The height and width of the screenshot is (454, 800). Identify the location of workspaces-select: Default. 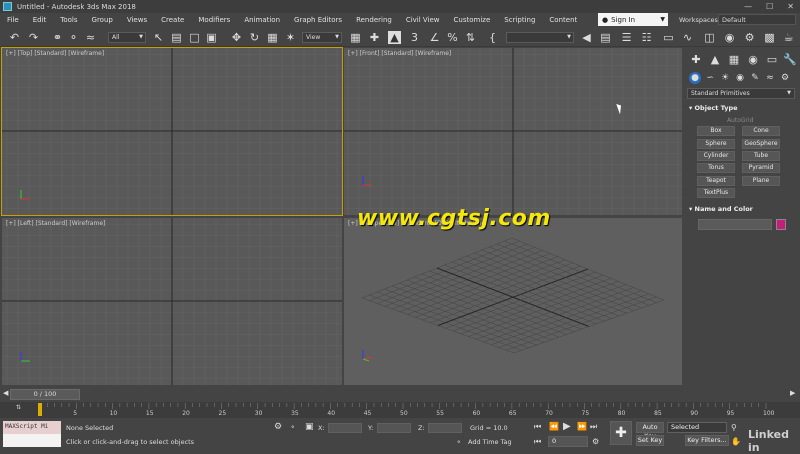
(757, 19).